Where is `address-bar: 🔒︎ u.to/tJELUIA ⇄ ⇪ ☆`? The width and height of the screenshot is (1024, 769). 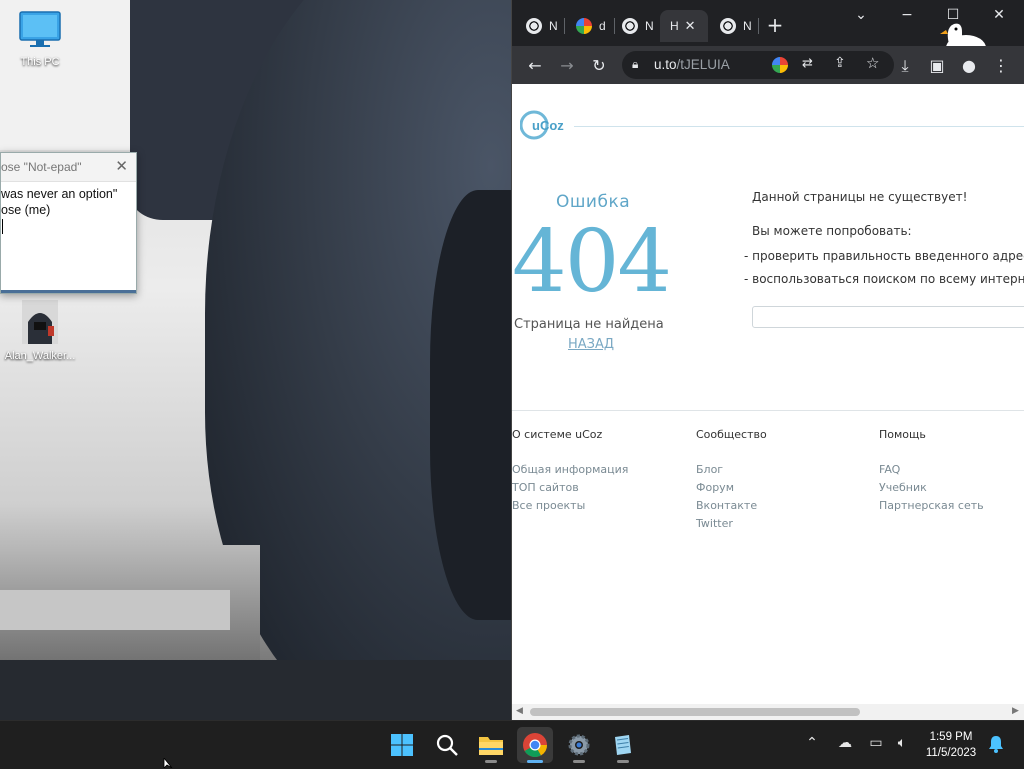 address-bar: 🔒︎ u.to/tJELUIA ⇄ ⇪ ☆ is located at coordinates (758, 65).